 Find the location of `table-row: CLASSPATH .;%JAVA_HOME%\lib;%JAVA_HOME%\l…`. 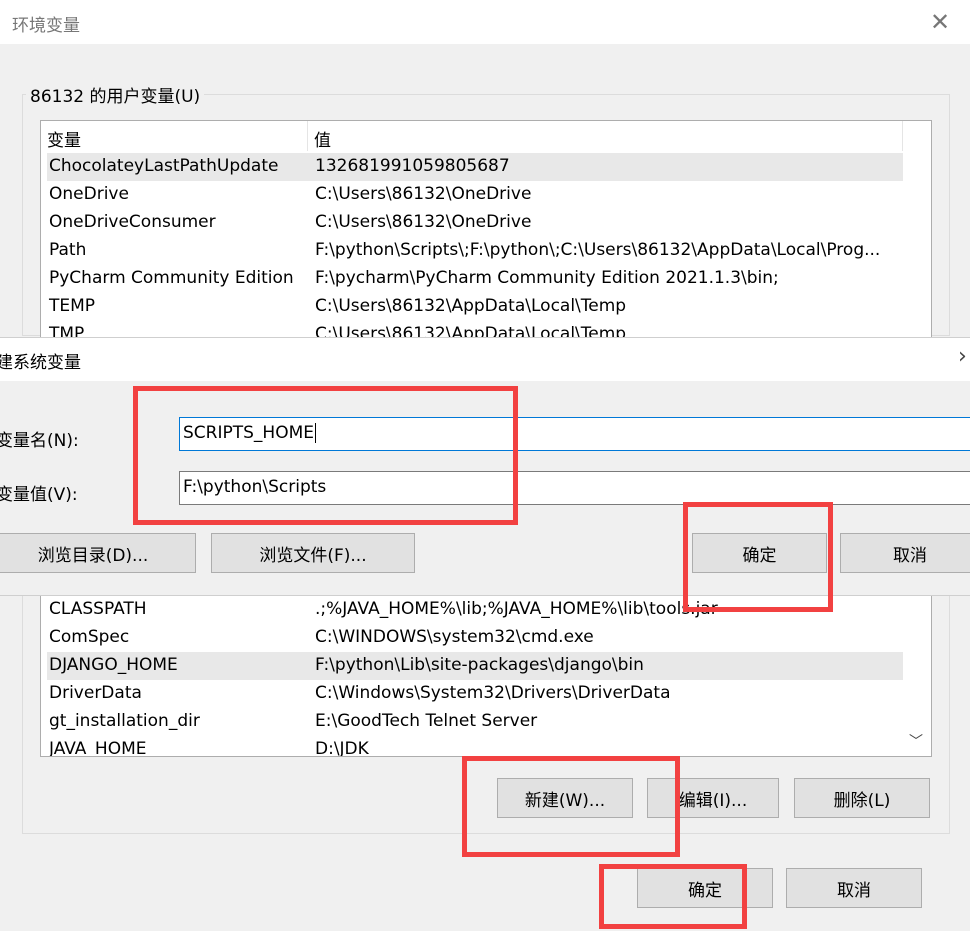

table-row: CLASSPATH .;%JAVA_HOME%\lib;%JAVA_HOME%\l… is located at coordinates (475, 610).